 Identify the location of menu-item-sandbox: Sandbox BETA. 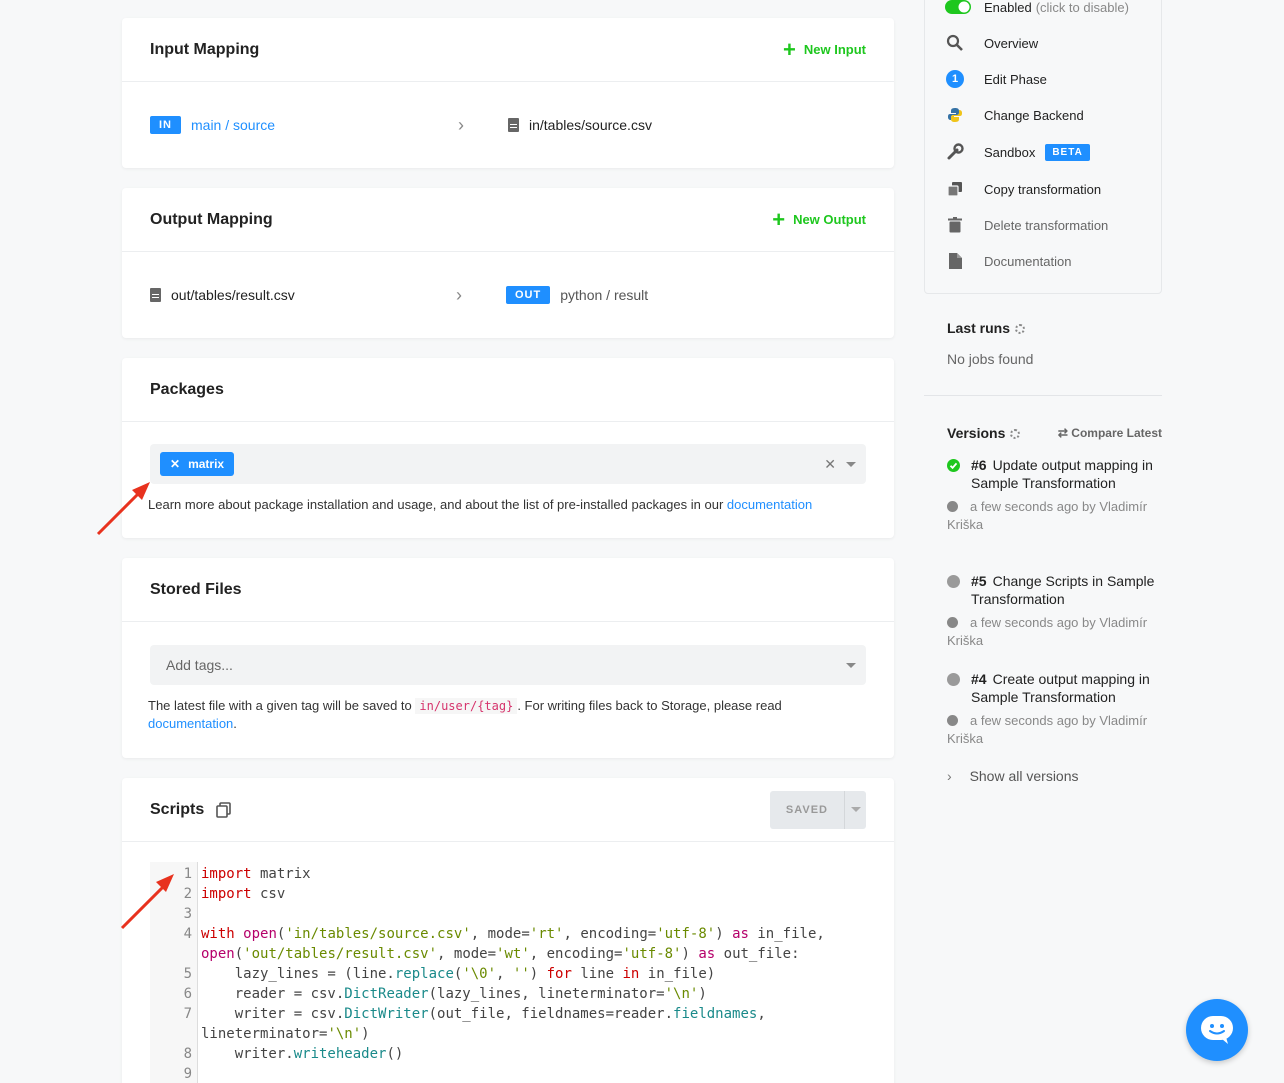
(1017, 152).